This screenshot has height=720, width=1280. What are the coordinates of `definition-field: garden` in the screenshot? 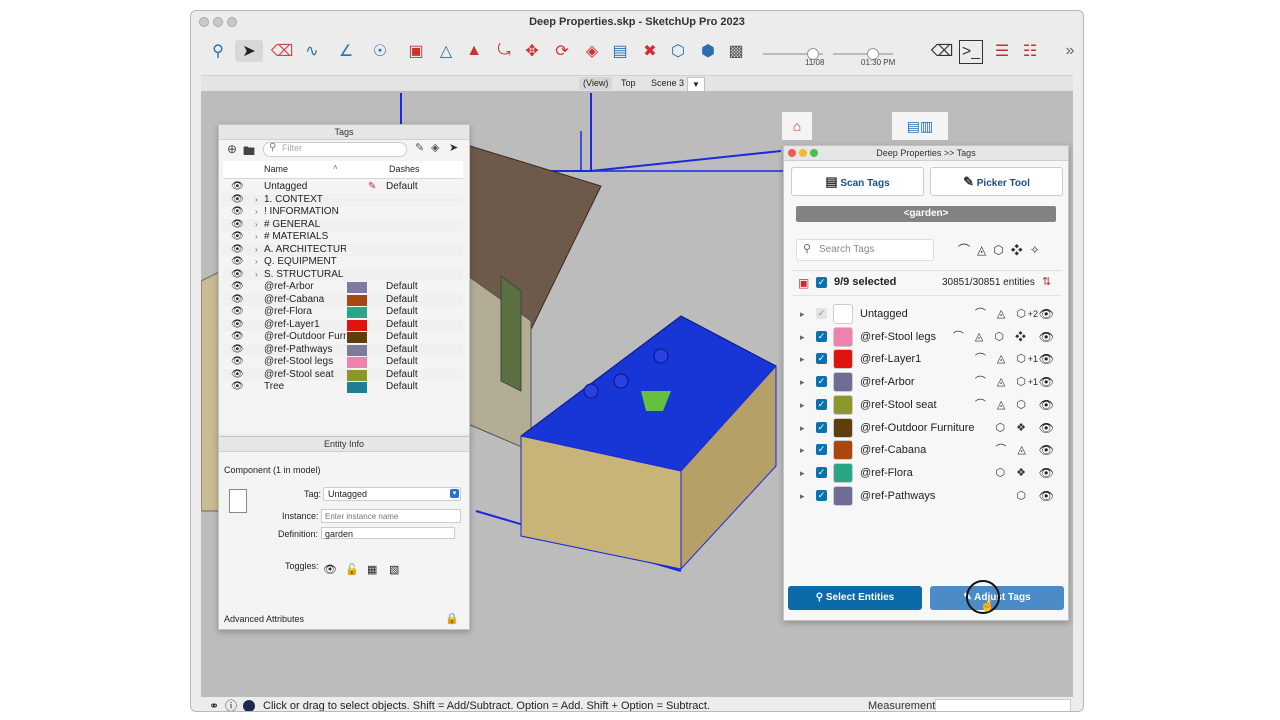 It's located at (388, 533).